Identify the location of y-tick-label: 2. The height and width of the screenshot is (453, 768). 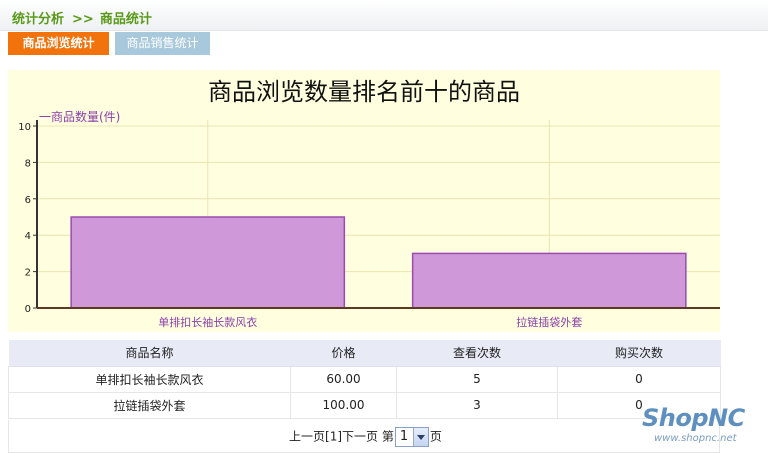
(28, 273).